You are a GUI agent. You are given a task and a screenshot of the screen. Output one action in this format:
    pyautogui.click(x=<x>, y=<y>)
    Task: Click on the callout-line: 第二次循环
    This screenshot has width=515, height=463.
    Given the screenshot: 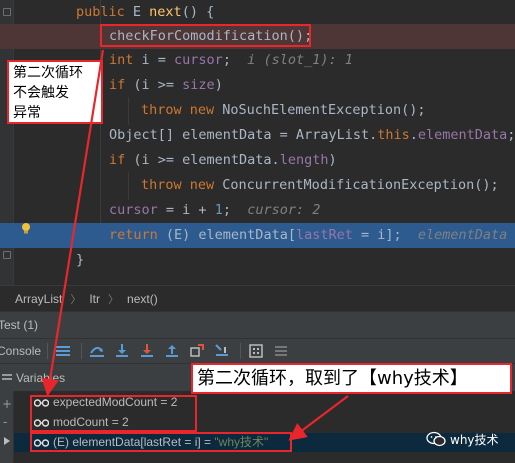 What is the action you would take?
    pyautogui.click(x=48, y=73)
    